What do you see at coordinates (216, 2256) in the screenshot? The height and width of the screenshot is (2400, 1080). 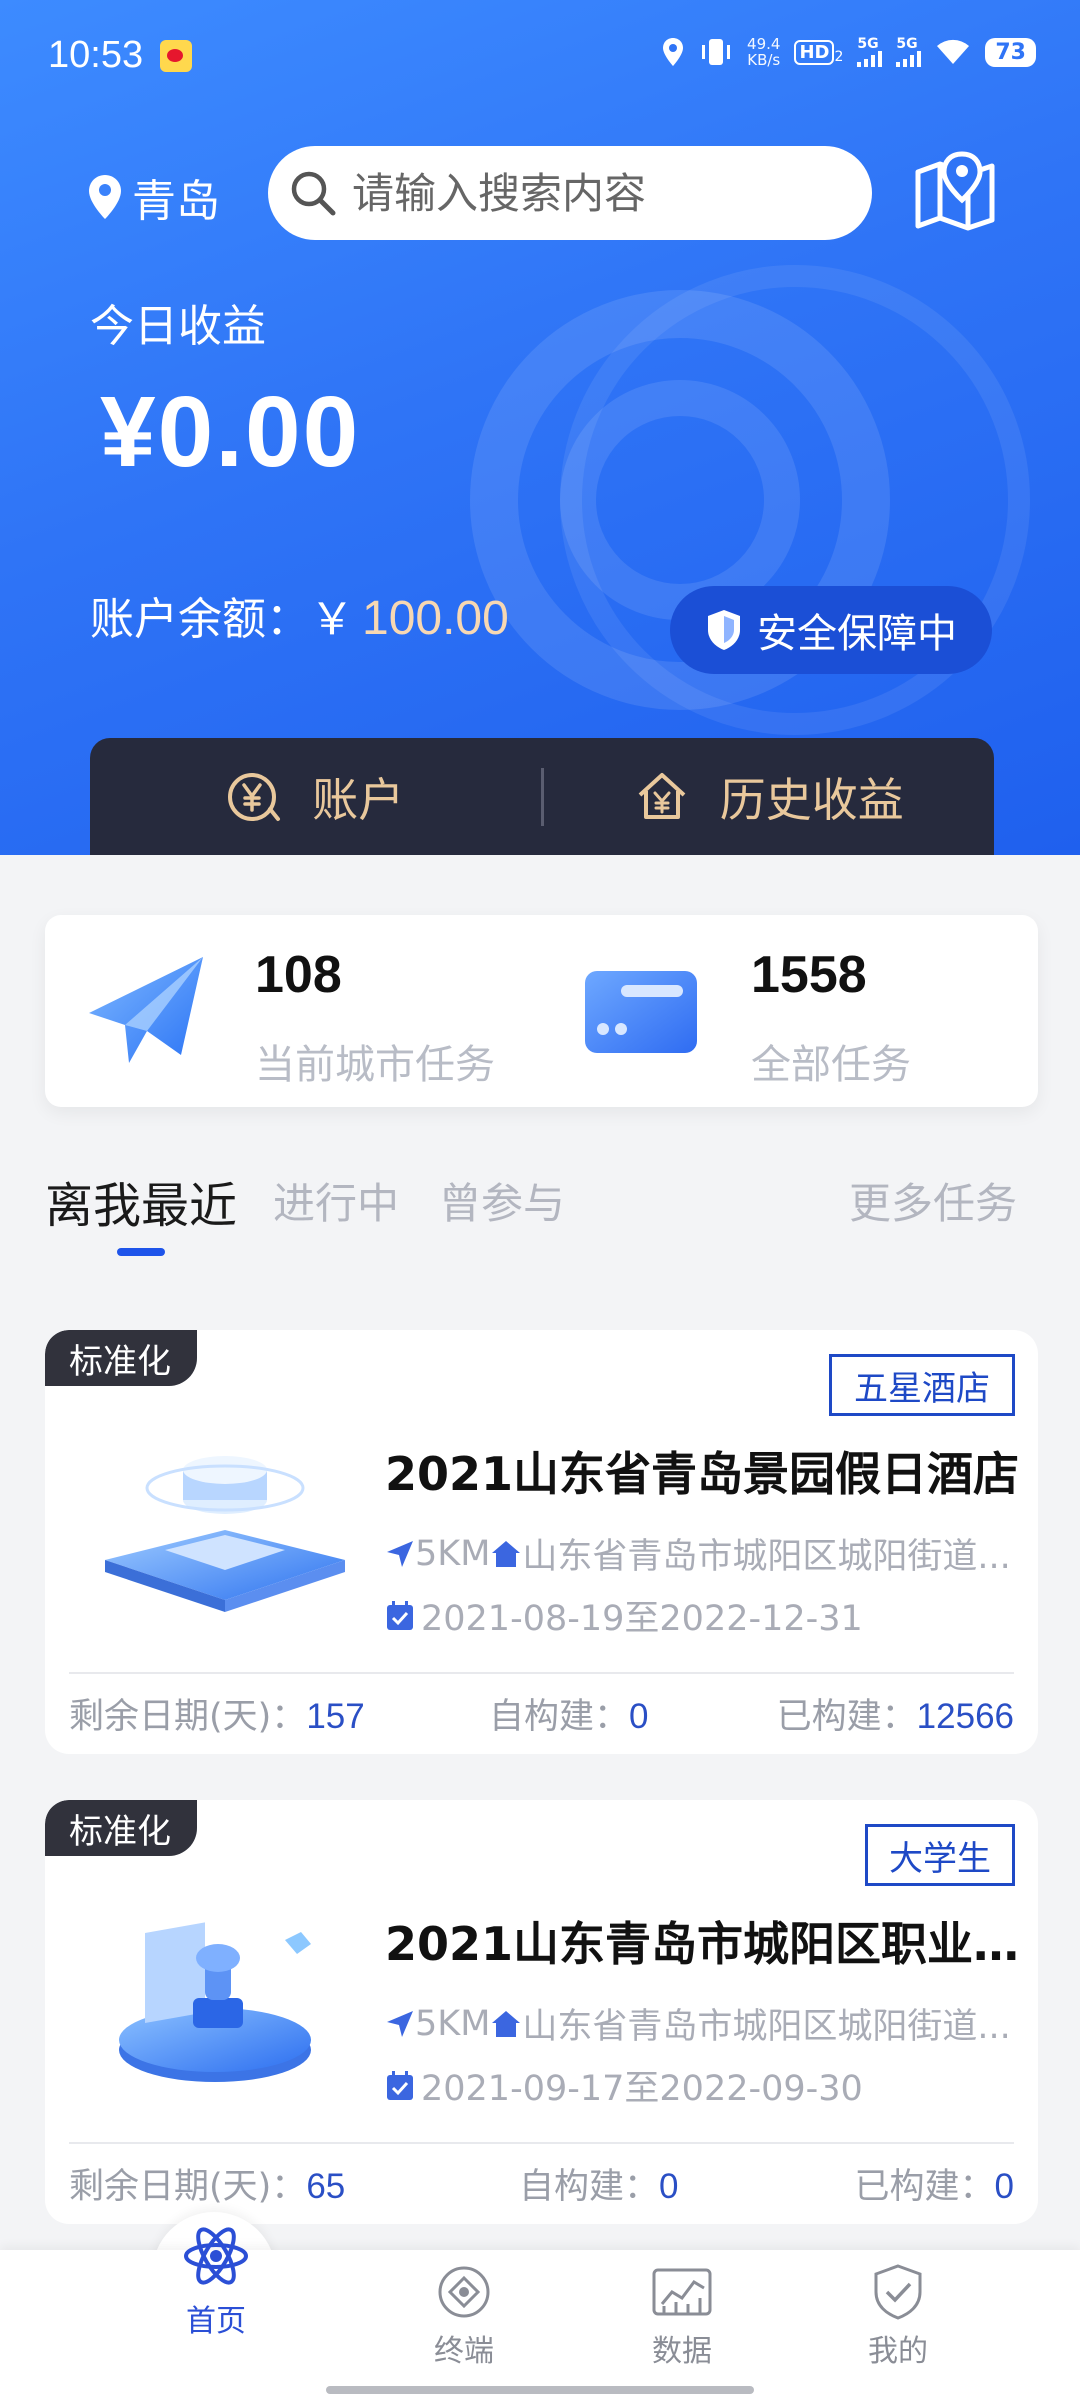 I see `atom-home-icon` at bounding box center [216, 2256].